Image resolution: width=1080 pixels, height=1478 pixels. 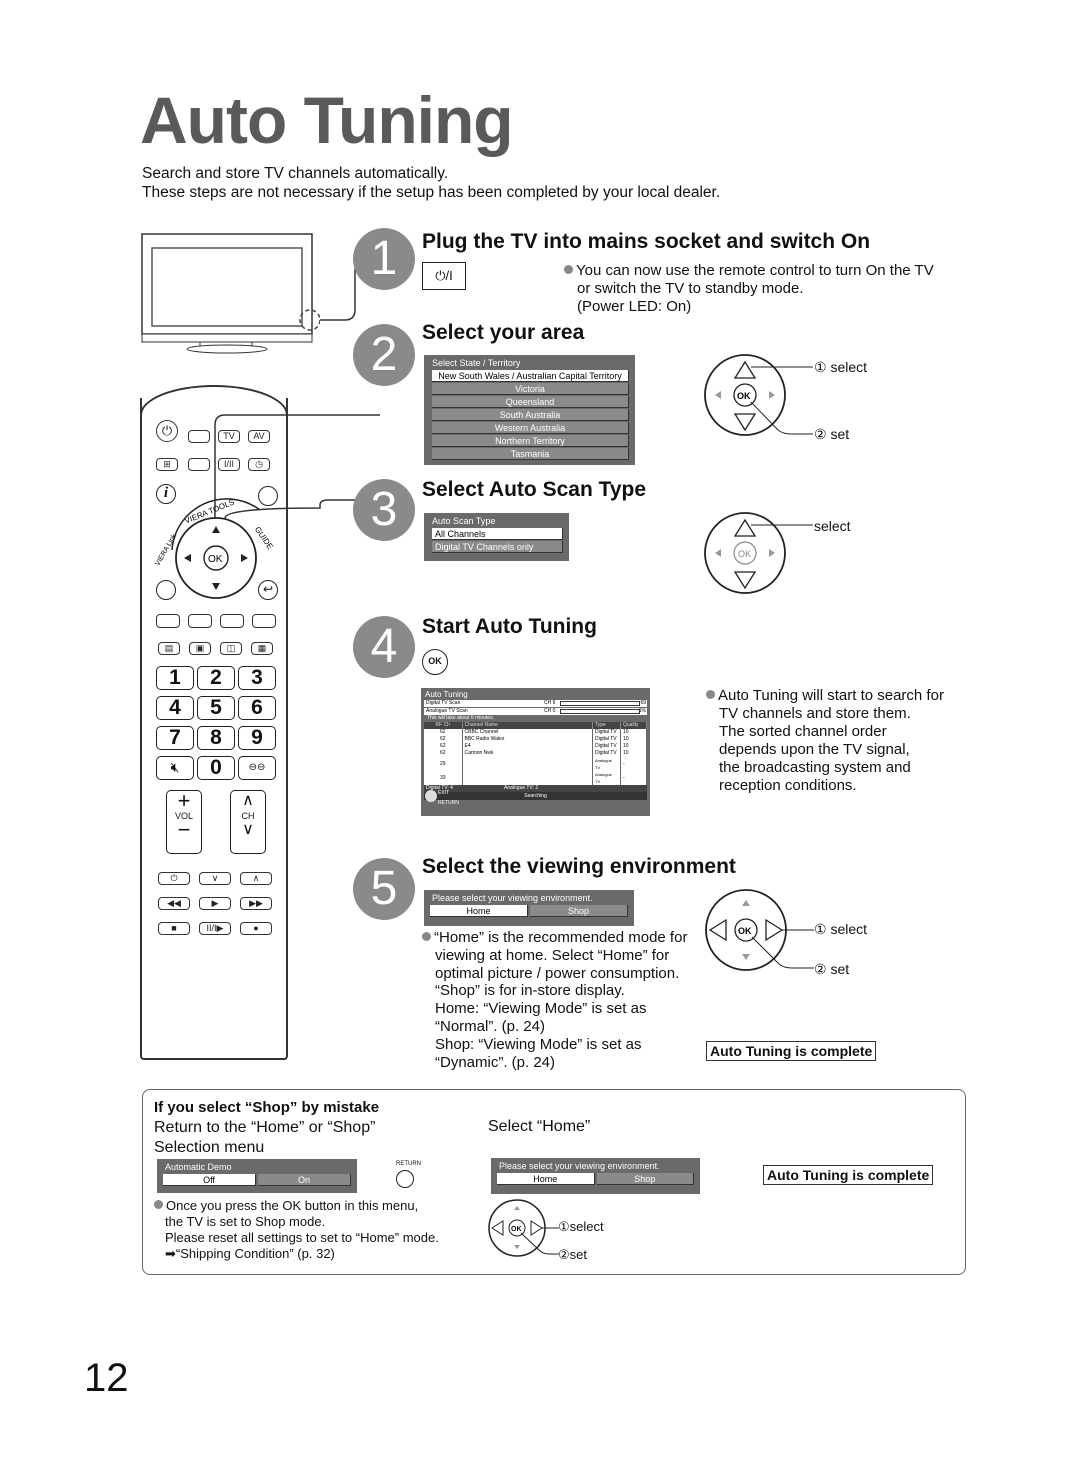 What do you see at coordinates (476, 363) in the screenshot?
I see `menu-header: Select State / Territory` at bounding box center [476, 363].